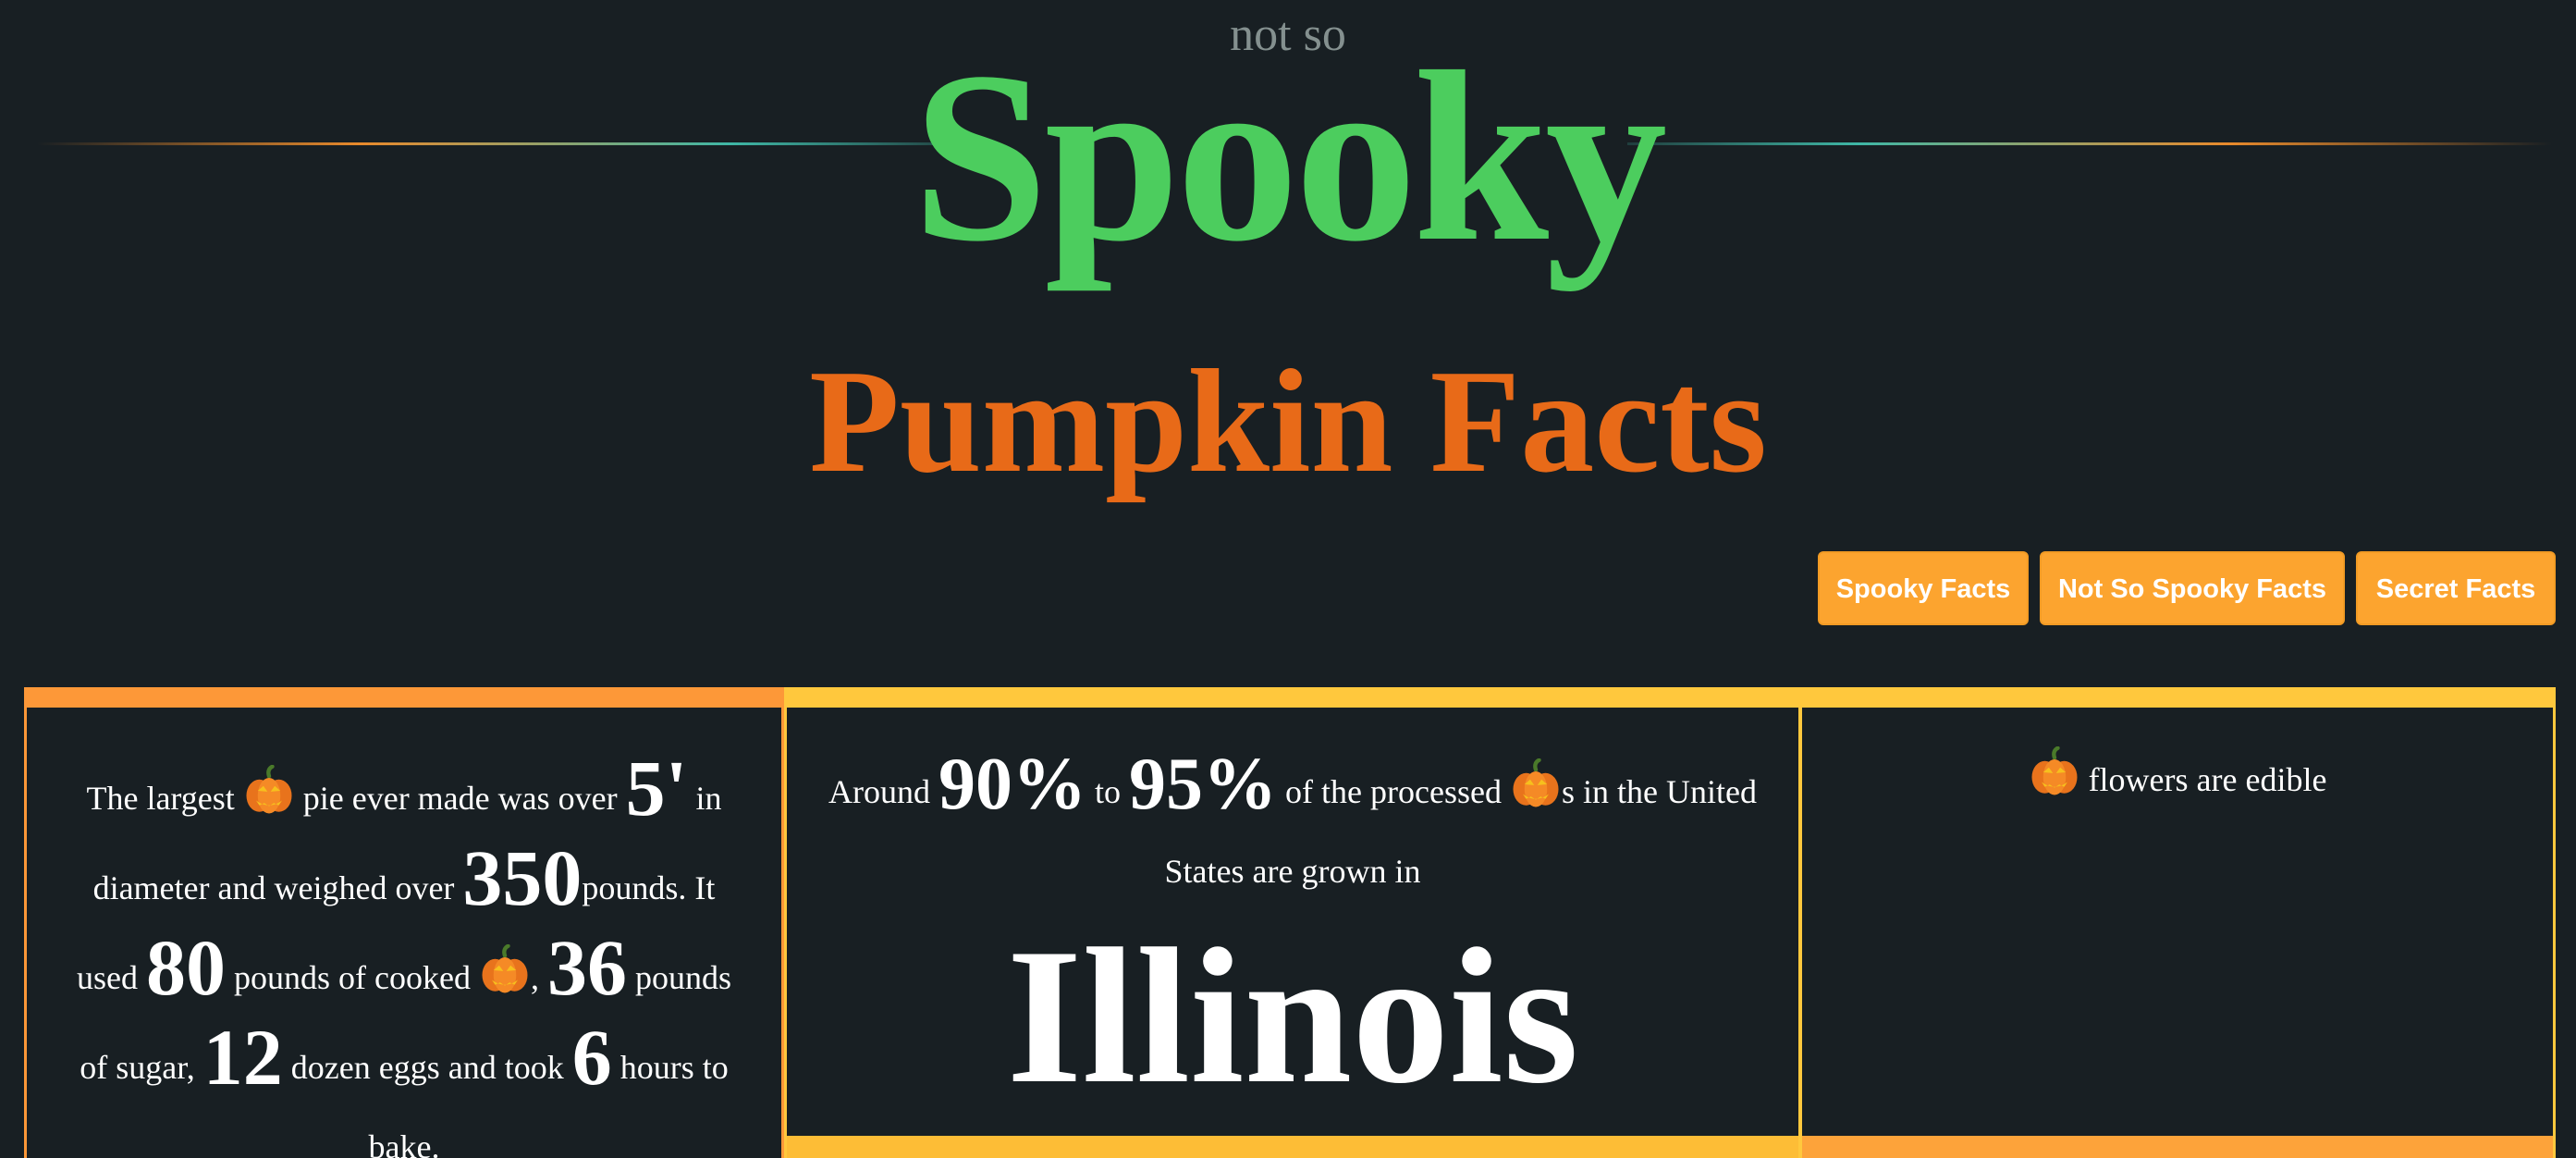  Describe the element at coordinates (1108, 791) in the screenshot. I see `fact-text-segment: to` at that location.